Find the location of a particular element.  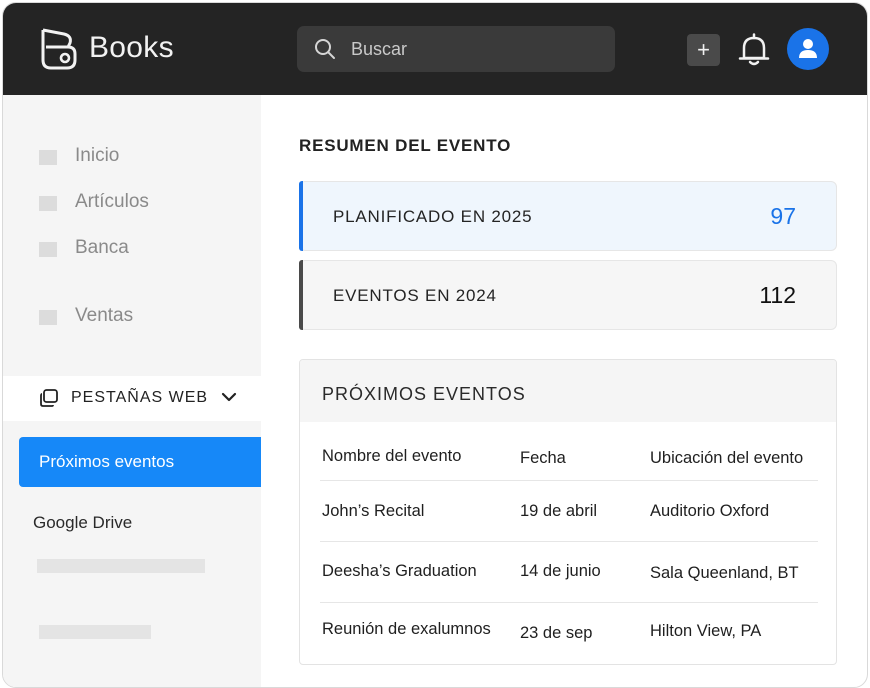

row-1-location: Auditorio Oxford is located at coordinates (710, 511).